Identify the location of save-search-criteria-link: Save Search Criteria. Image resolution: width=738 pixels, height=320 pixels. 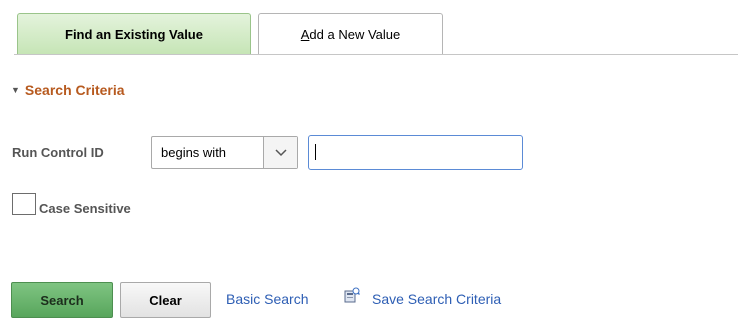
(436, 299).